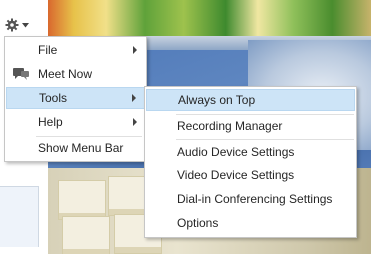 Image resolution: width=371 pixels, height=254 pixels. Describe the element at coordinates (75, 50) in the screenshot. I see `menu-item-file: File` at that location.